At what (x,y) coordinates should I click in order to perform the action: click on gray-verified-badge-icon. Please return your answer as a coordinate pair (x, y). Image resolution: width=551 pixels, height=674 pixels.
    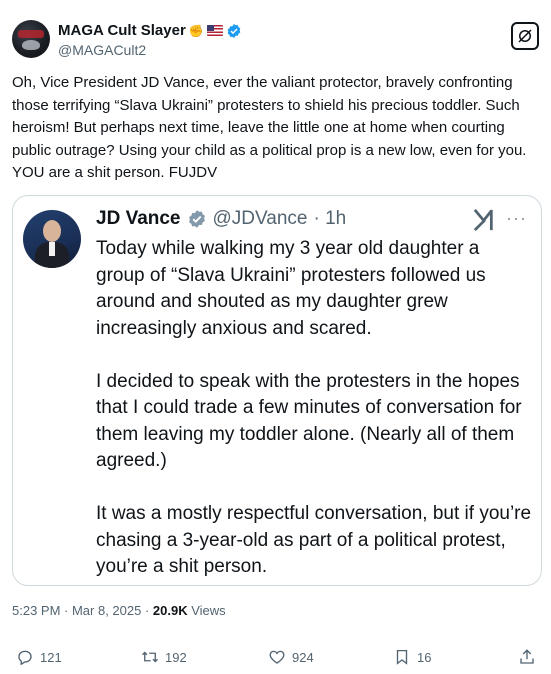
    Looking at the image, I should click on (196, 219).